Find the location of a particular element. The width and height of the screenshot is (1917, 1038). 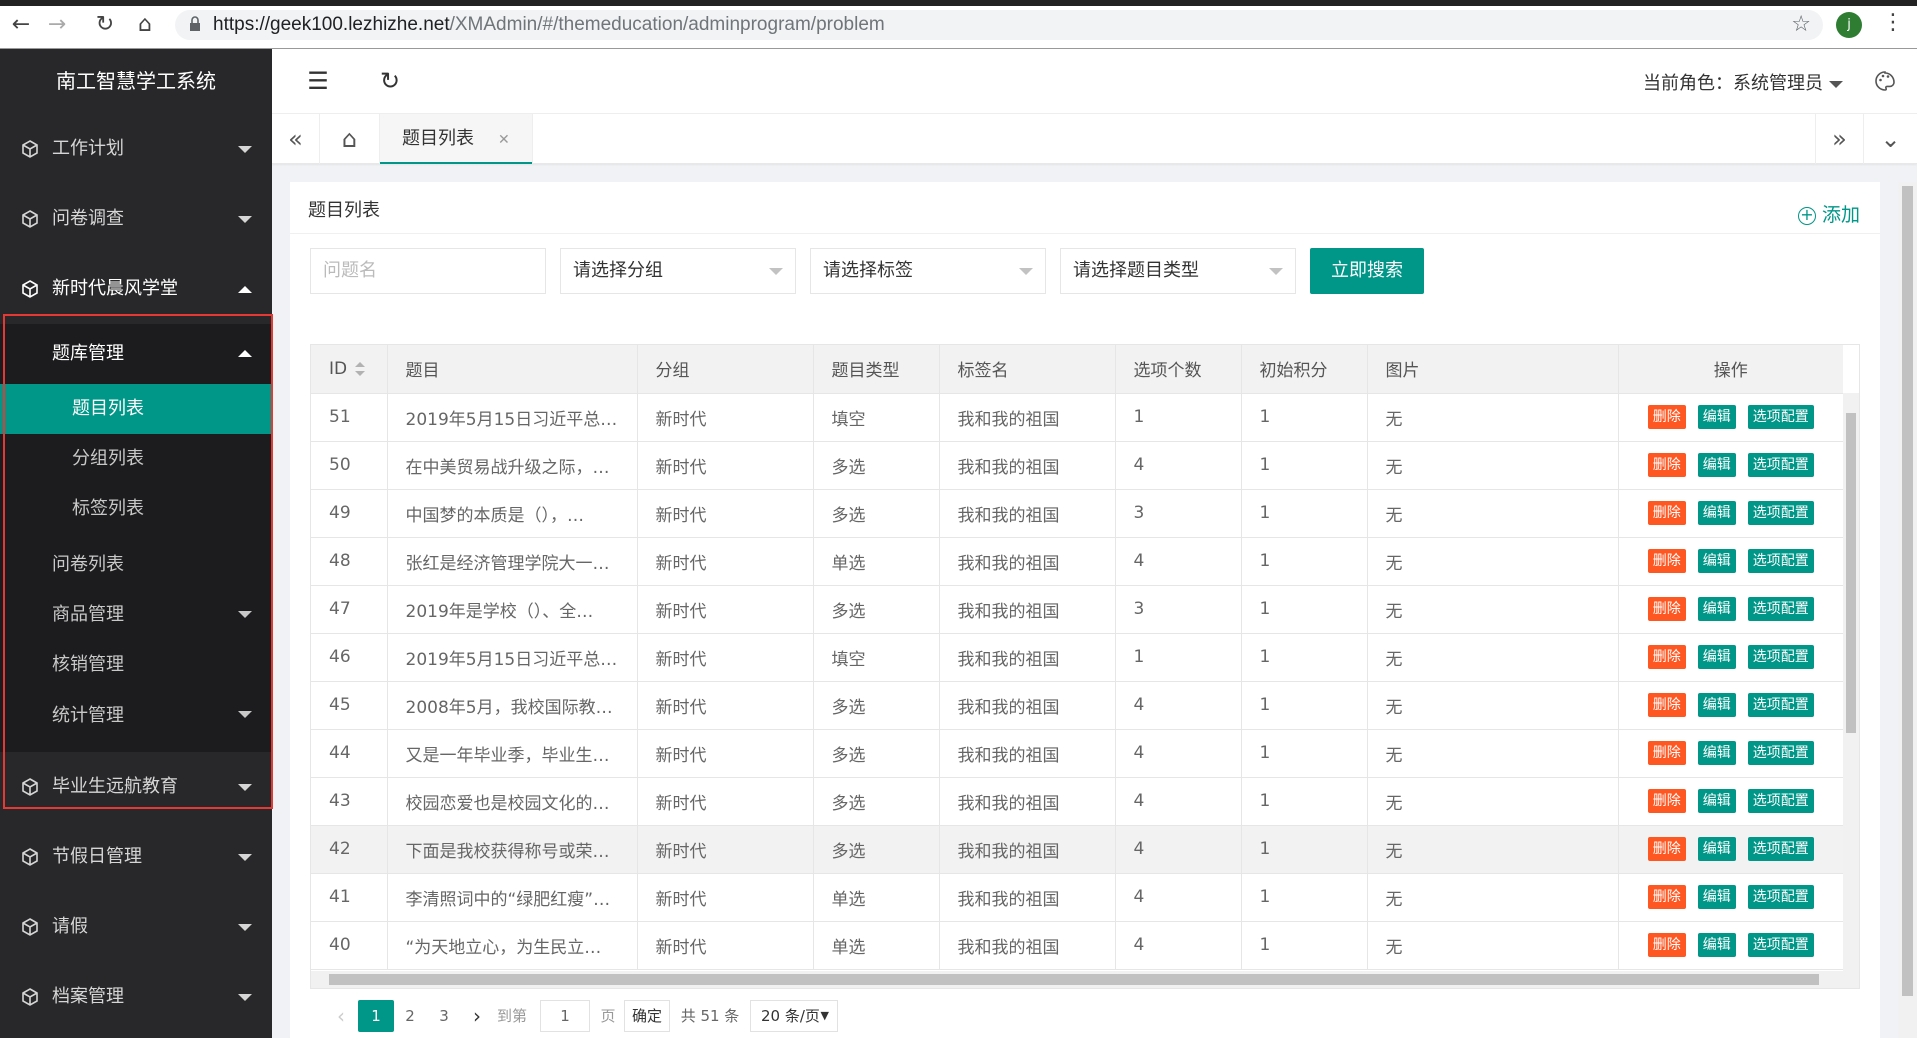

sidebar-item-question-bank: 题库管理 is located at coordinates (136, 354).